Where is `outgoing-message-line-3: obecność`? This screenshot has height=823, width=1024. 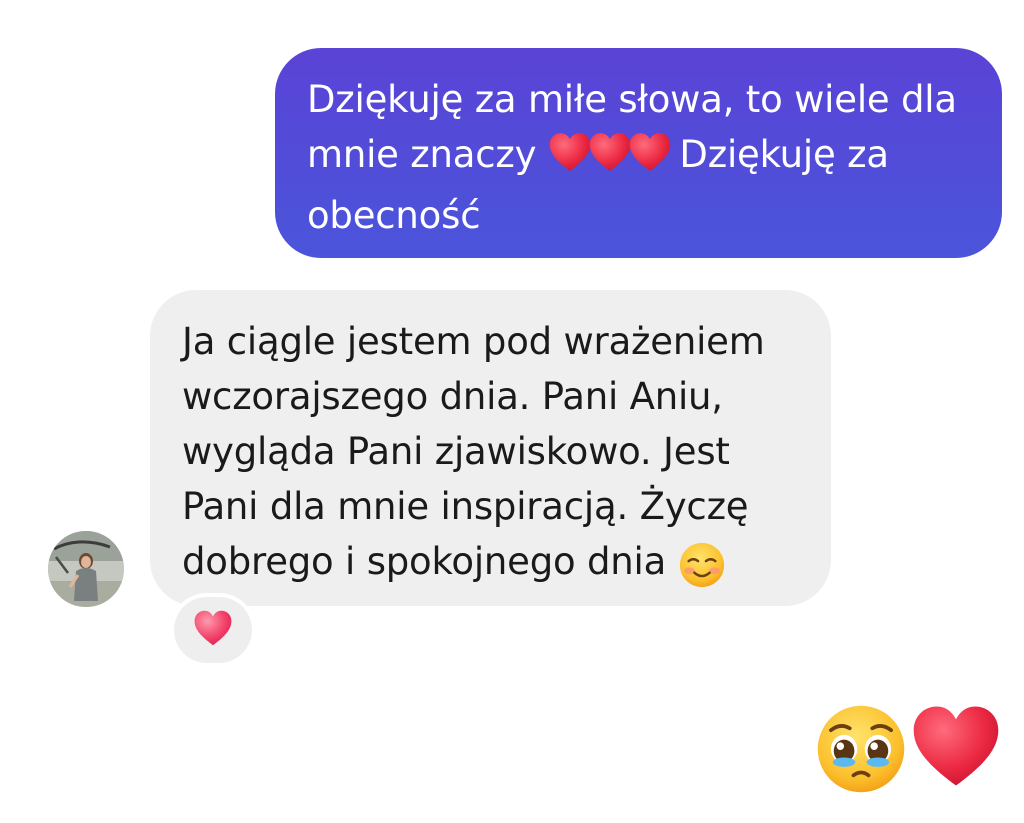 outgoing-message-line-3: obecność is located at coordinates (394, 215).